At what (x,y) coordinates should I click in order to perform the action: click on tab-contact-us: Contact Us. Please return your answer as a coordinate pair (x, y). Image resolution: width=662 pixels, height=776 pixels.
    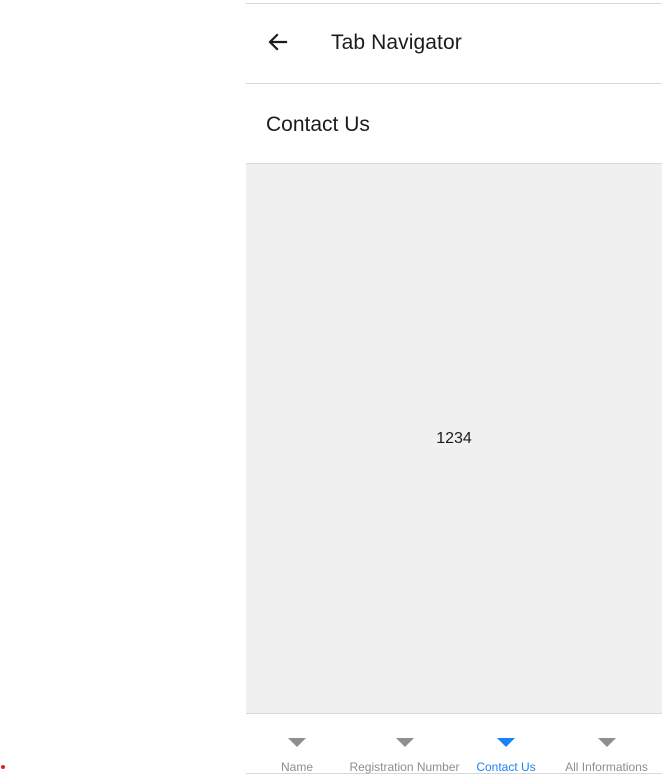
    Looking at the image, I should click on (506, 744).